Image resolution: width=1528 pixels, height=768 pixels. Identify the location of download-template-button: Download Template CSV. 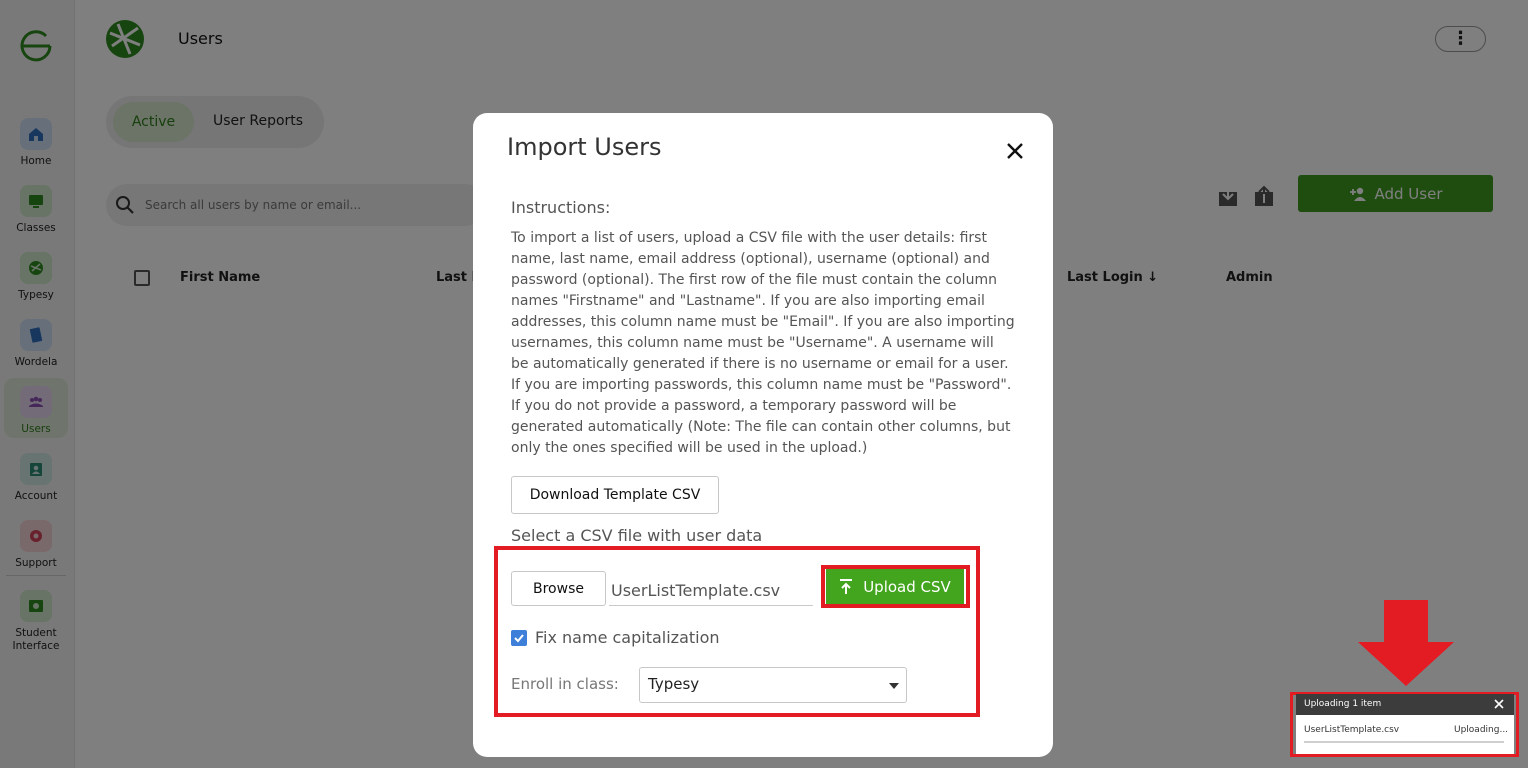
(615, 495).